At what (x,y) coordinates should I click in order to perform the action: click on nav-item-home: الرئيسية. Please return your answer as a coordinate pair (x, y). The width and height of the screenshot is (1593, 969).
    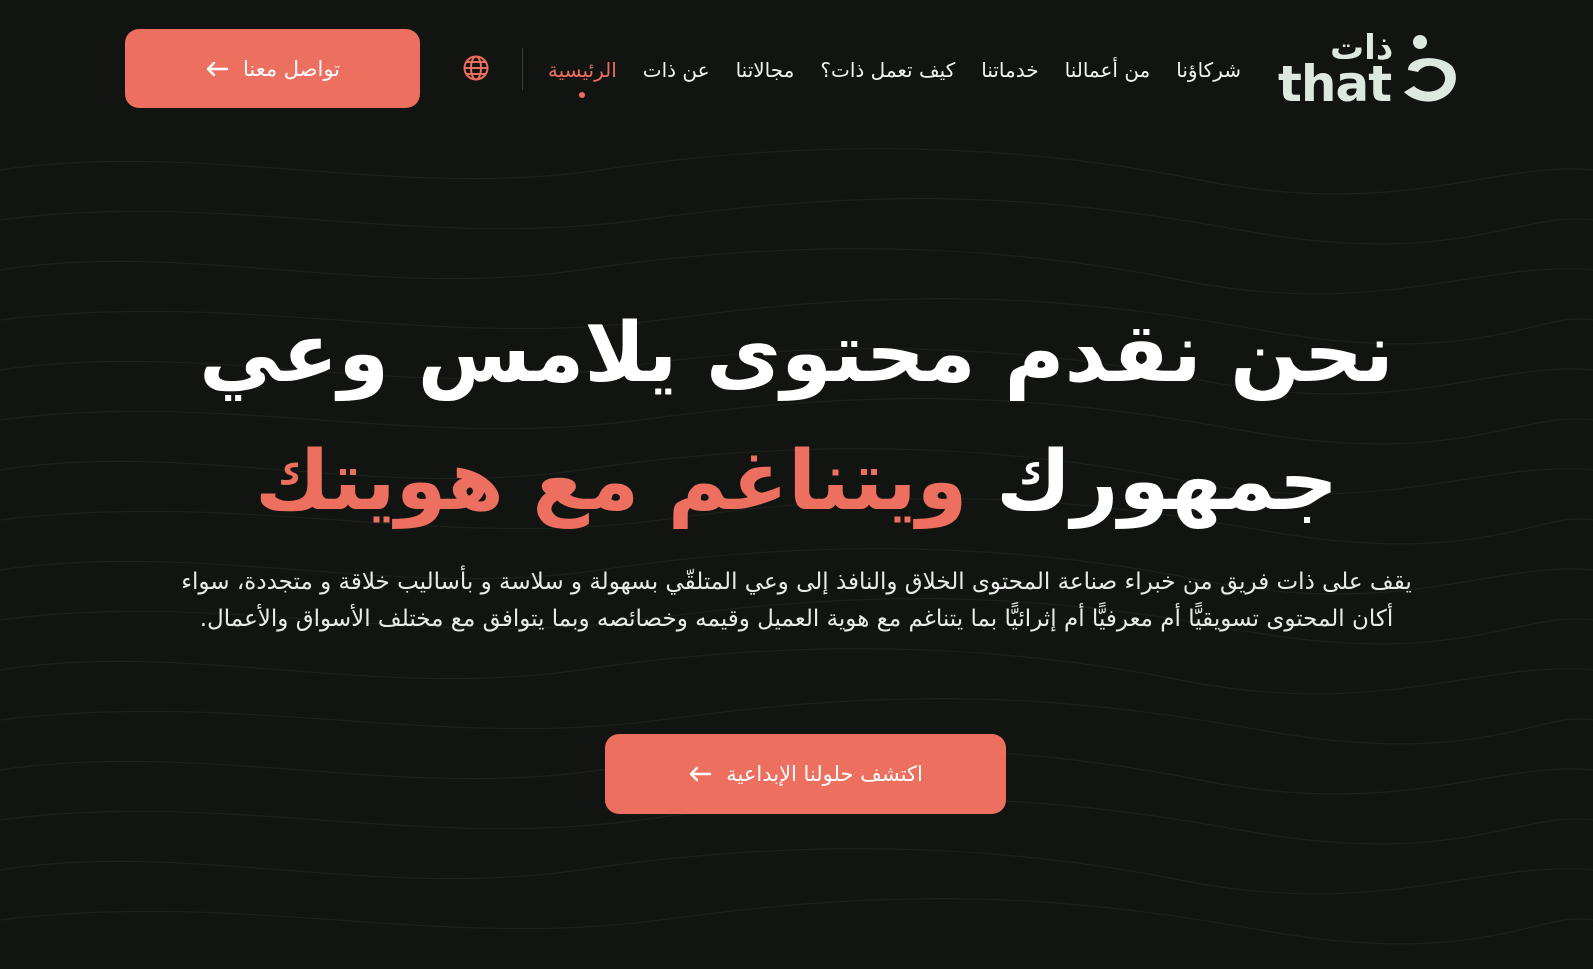
    Looking at the image, I should click on (582, 75).